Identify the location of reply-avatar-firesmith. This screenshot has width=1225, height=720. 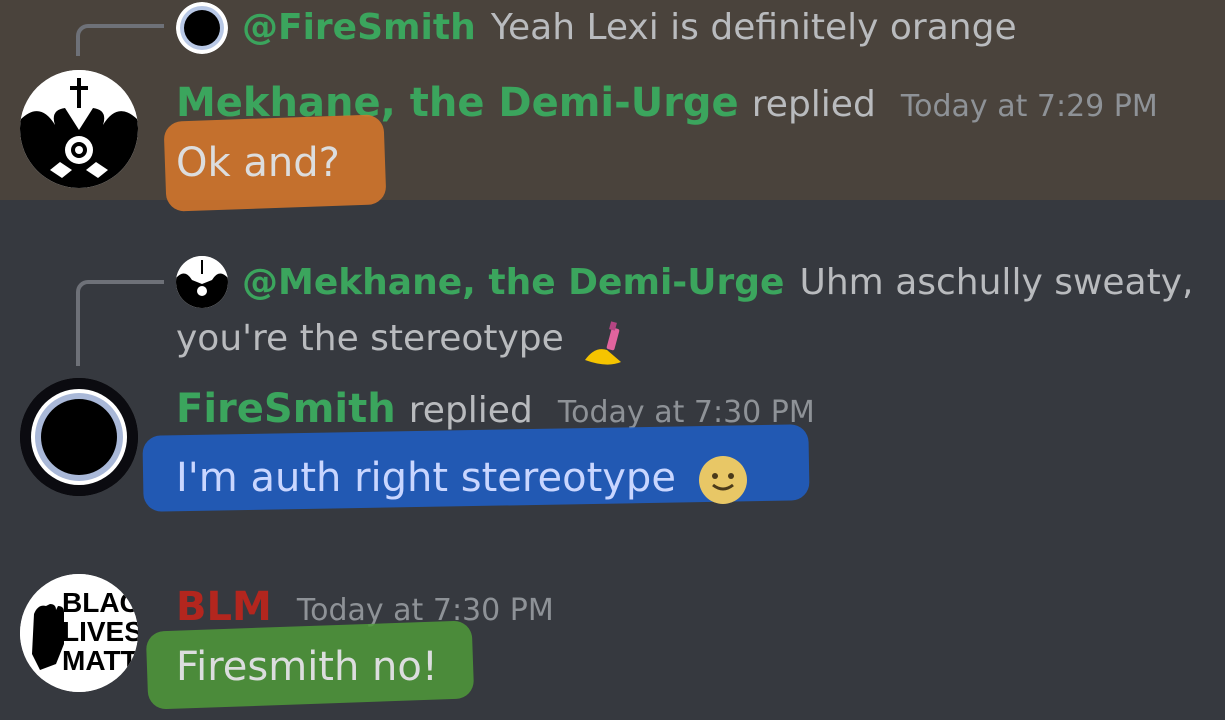
(202, 28).